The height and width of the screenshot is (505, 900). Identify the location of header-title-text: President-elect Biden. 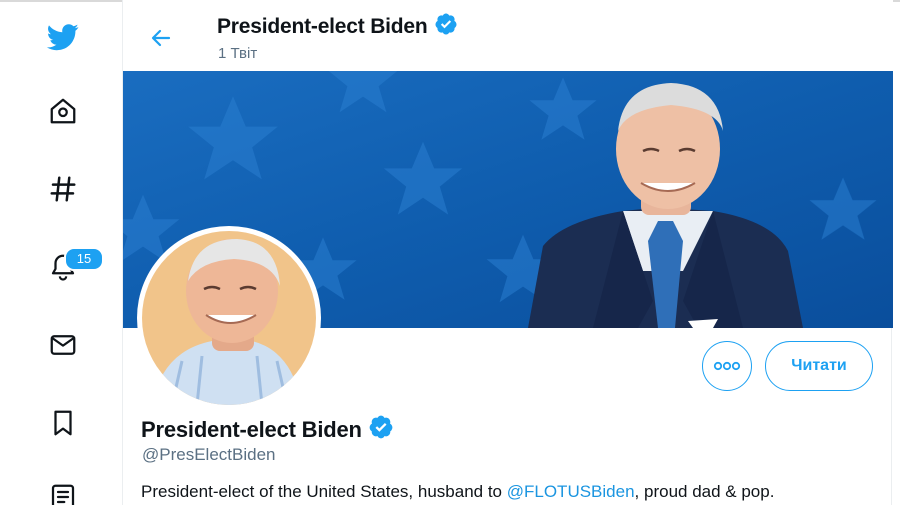
(322, 26).